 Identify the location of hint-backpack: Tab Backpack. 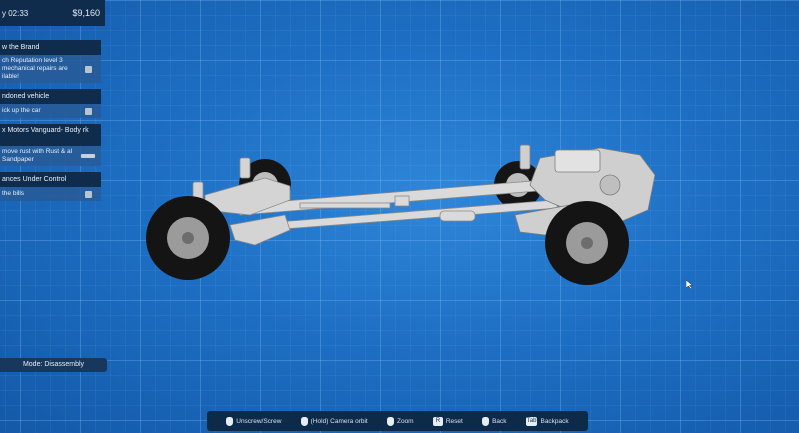
(547, 421).